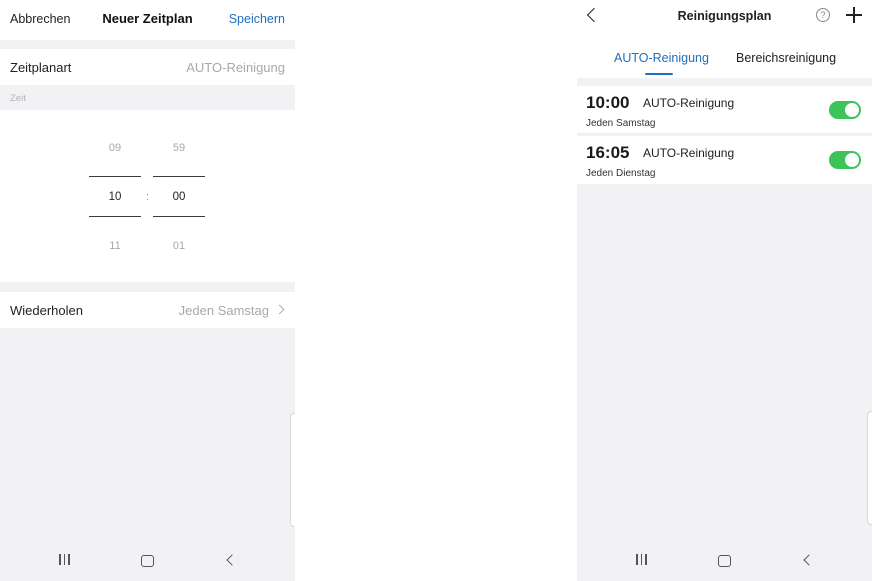  What do you see at coordinates (147, 97) in the screenshot?
I see `time-section-header: Zeit` at bounding box center [147, 97].